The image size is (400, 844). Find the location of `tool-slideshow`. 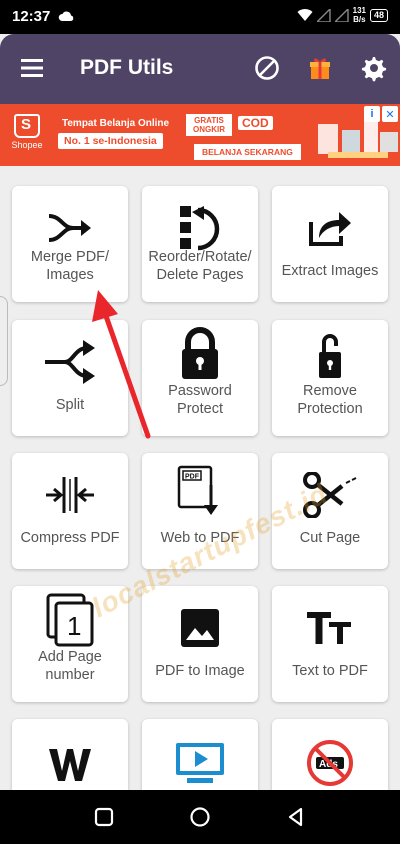

tool-slideshow is located at coordinates (200, 754).